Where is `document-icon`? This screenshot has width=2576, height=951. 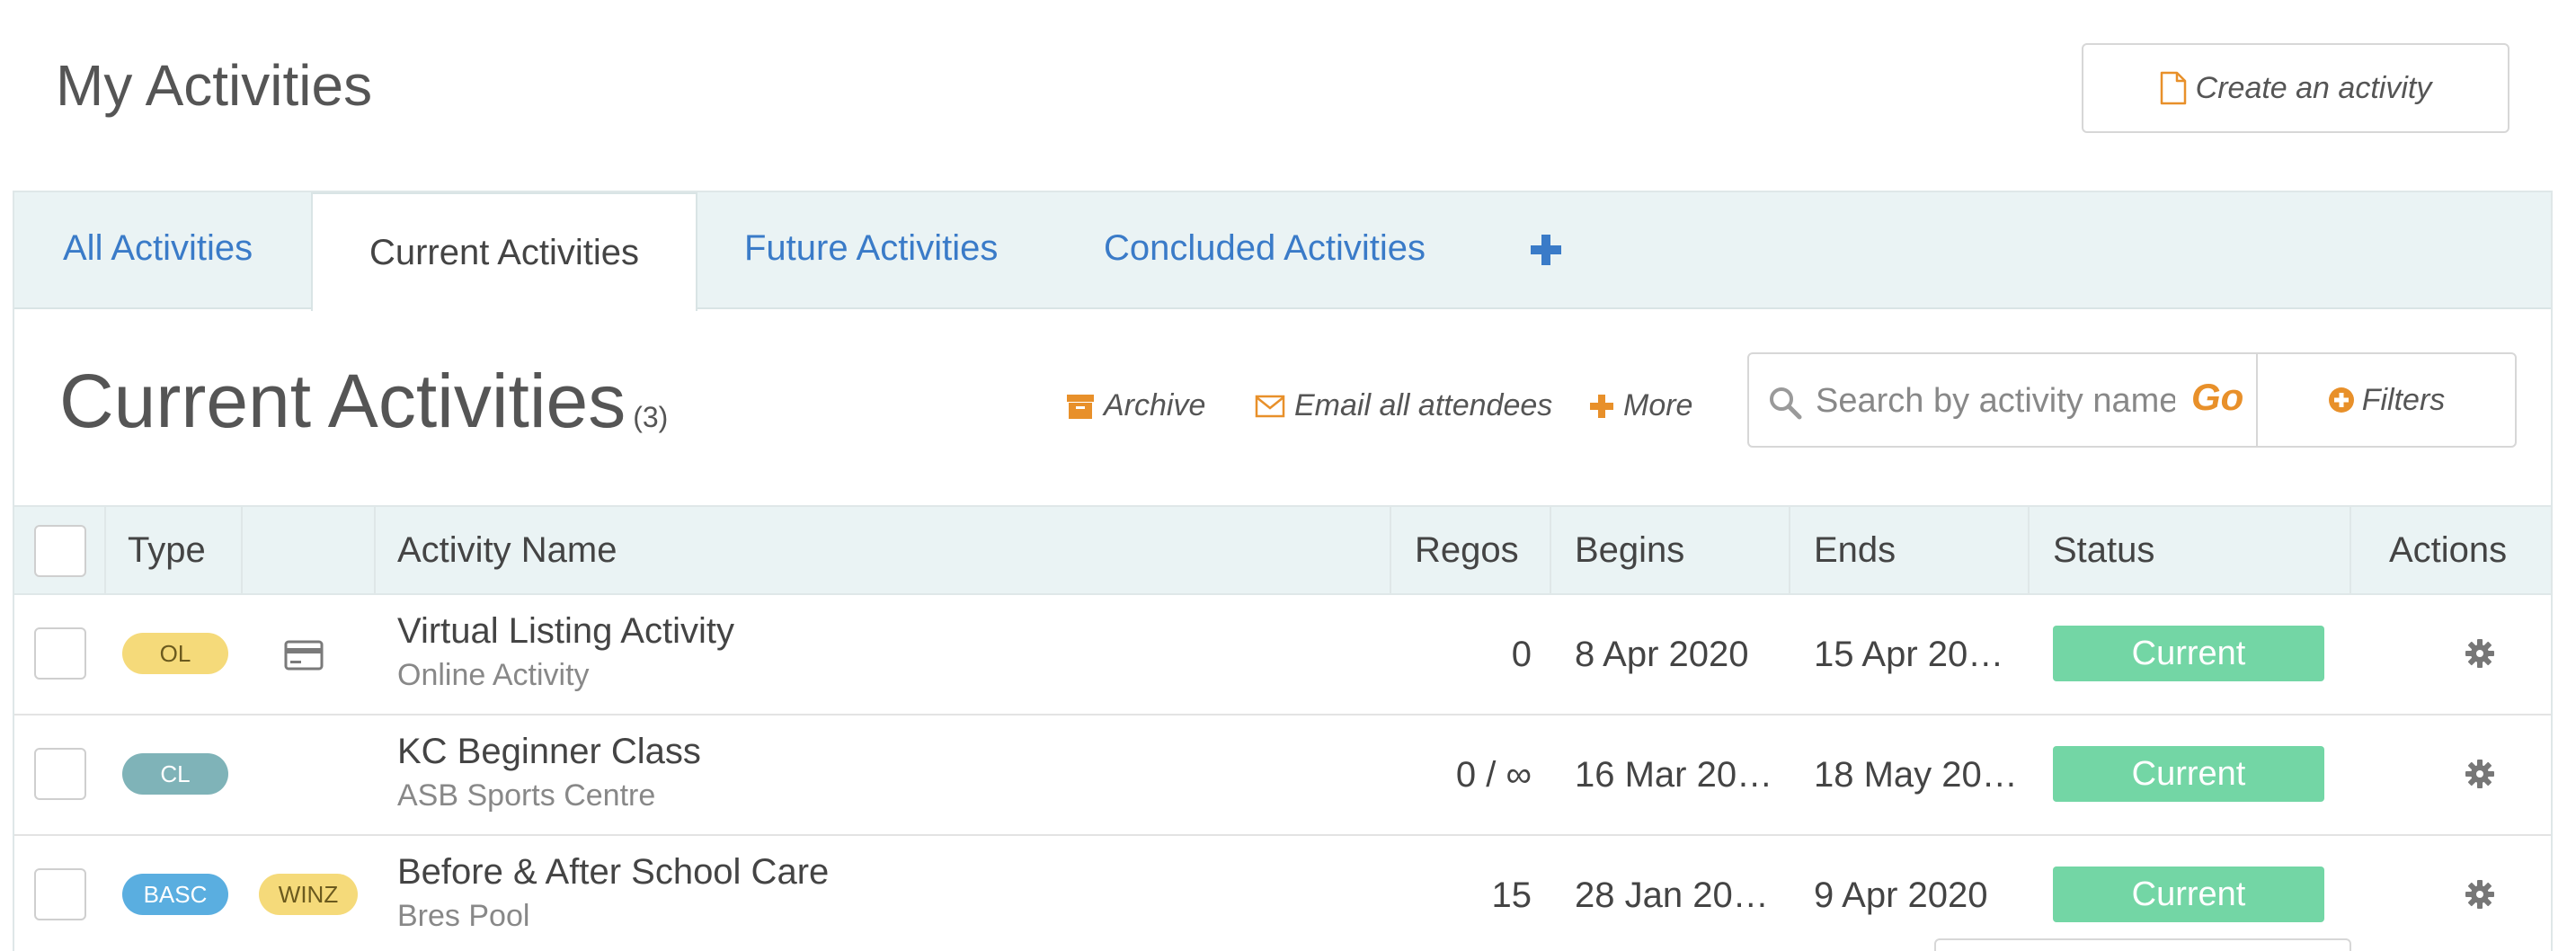 document-icon is located at coordinates (2173, 88).